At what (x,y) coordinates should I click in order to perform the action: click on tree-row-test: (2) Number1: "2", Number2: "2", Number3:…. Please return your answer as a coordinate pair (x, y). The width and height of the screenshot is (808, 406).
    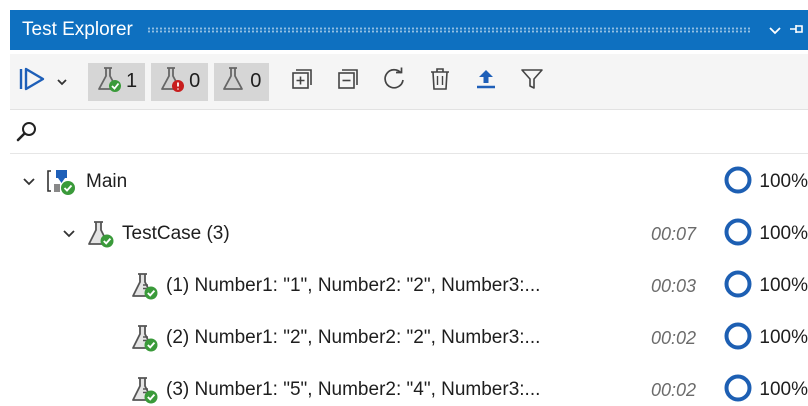
    Looking at the image, I should click on (409, 338).